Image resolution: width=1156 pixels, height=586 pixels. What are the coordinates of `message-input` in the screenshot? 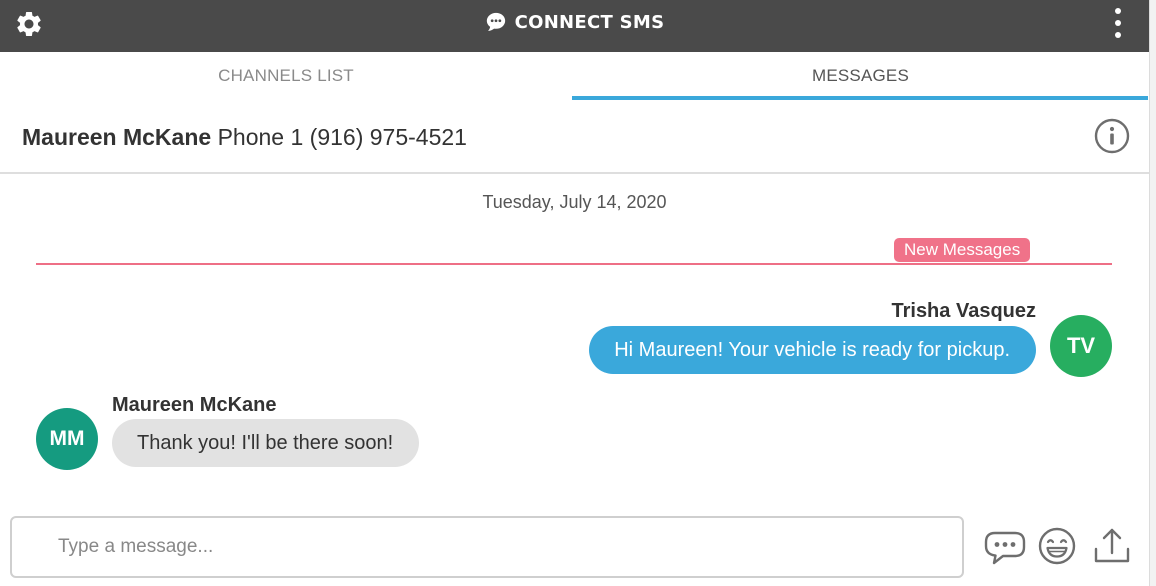 It's located at (487, 547).